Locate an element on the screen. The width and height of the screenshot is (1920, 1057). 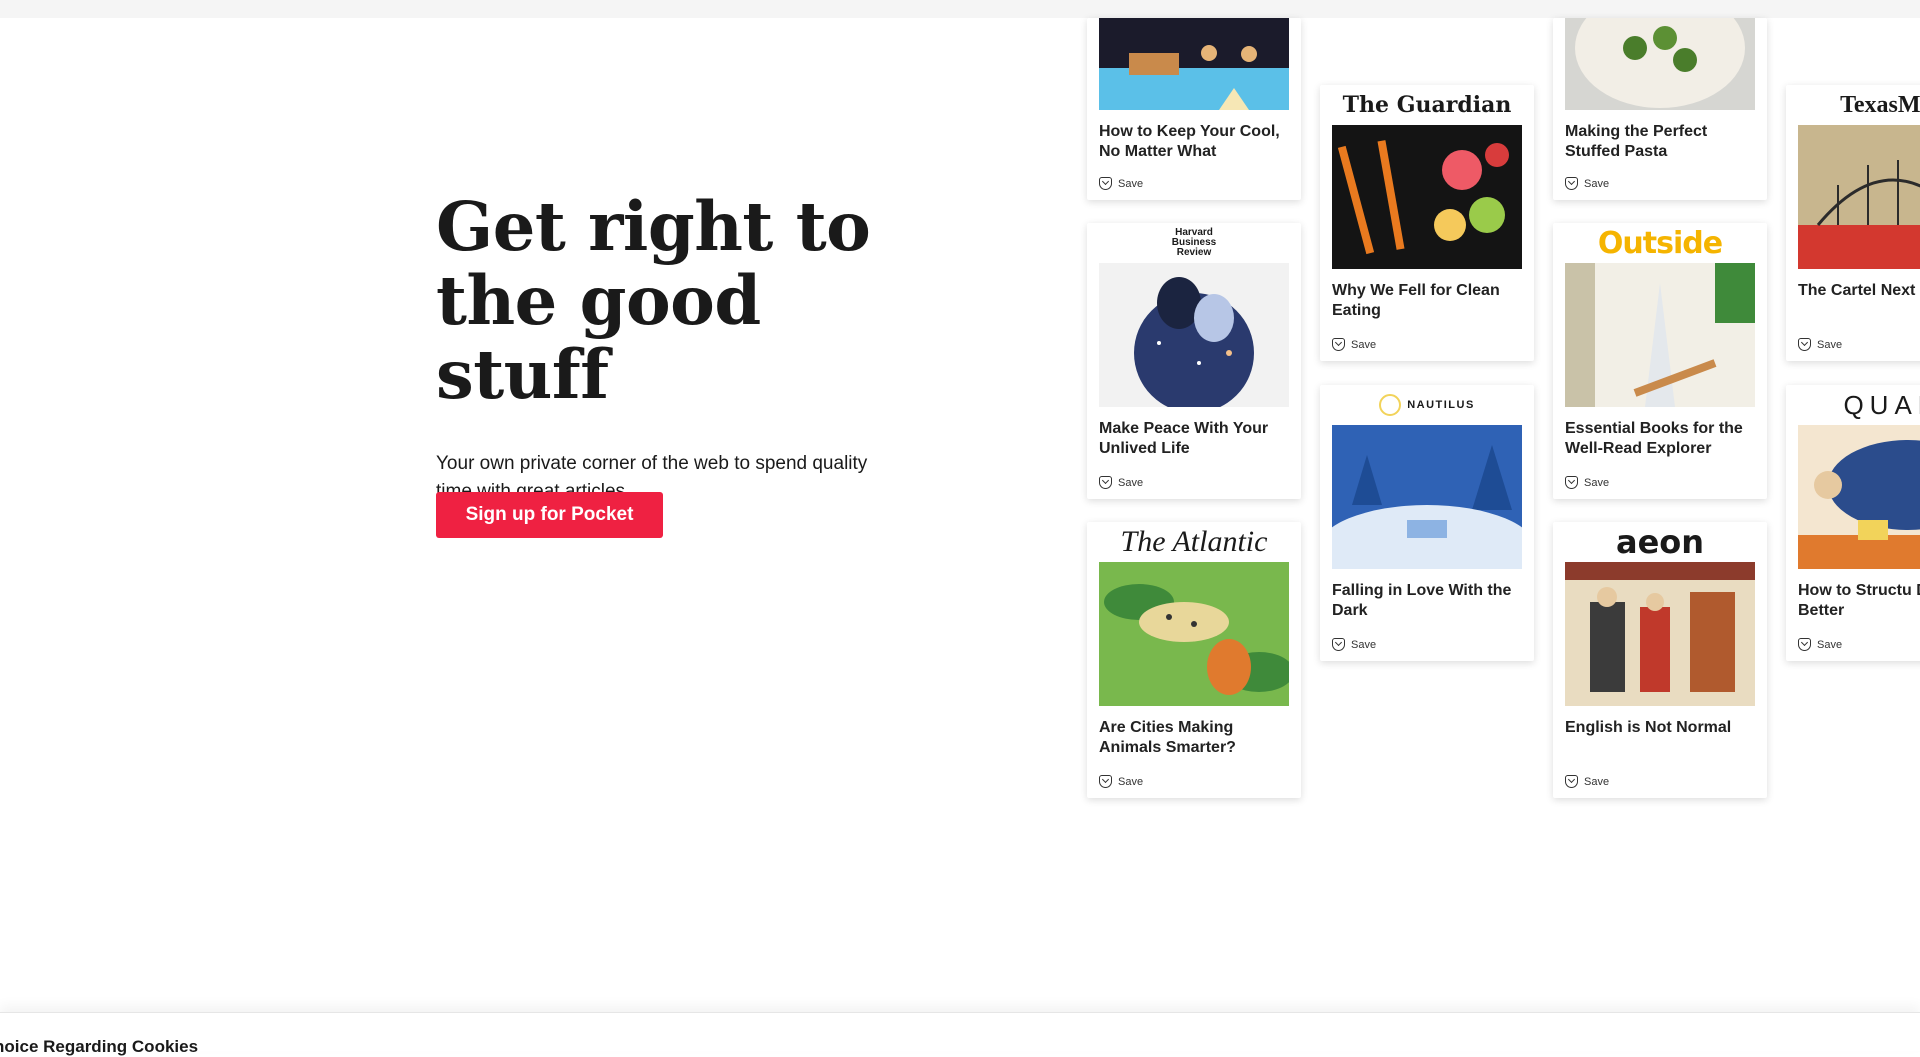
publisher-logo: Harvard Business Review is located at coordinates (1194, 242).